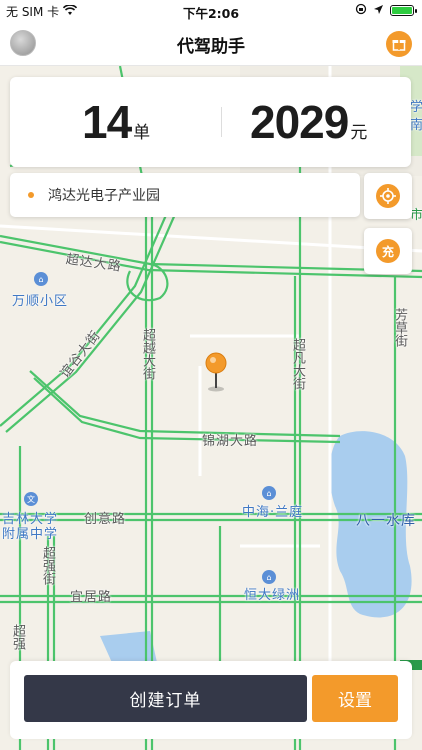 The height and width of the screenshot is (750, 422). What do you see at coordinates (221, 122) in the screenshot?
I see `stats-divider` at bounding box center [221, 122].